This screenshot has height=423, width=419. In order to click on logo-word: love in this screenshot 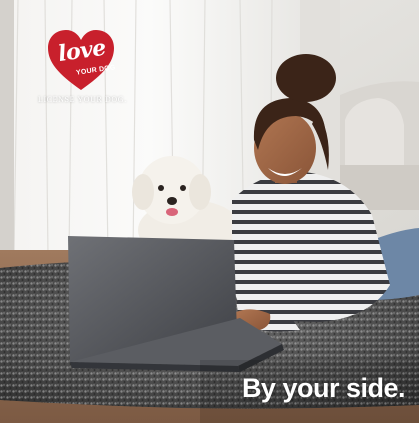, I will do `click(82, 51)`.